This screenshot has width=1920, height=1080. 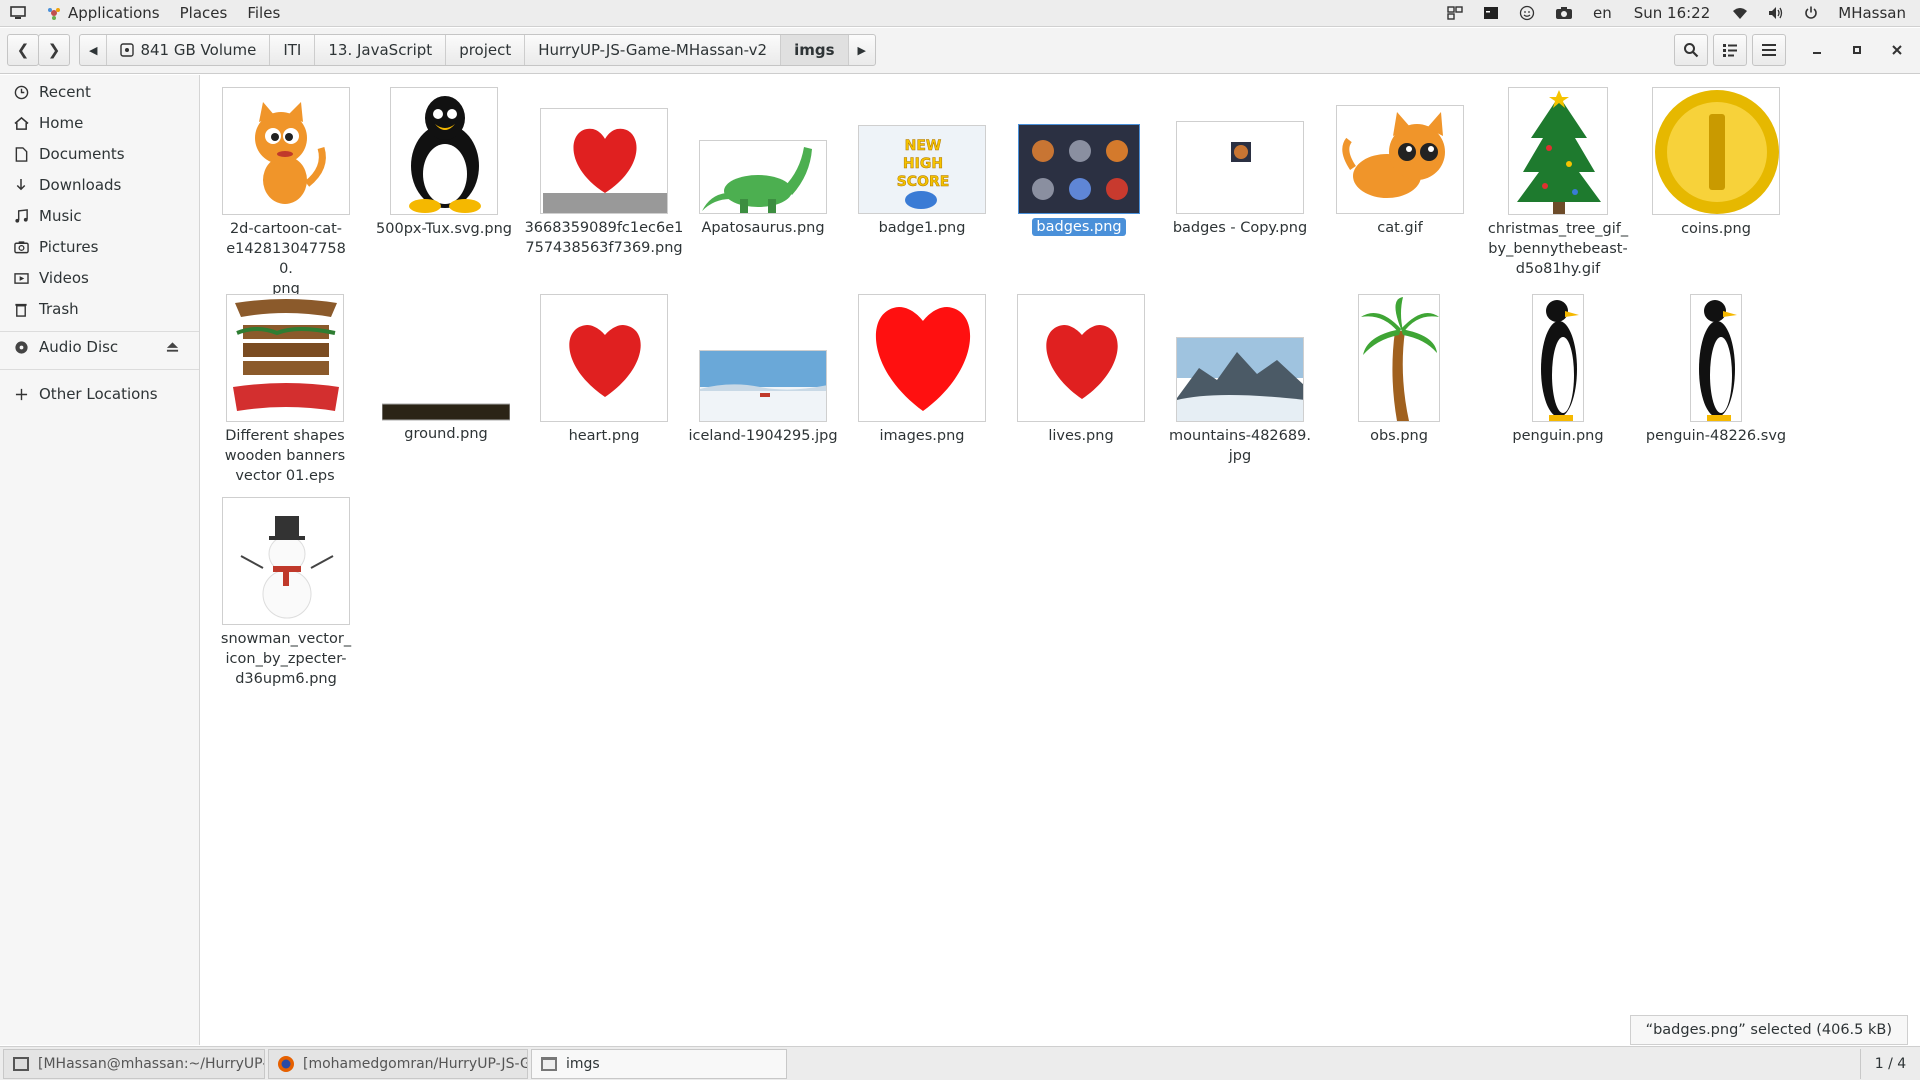 I want to click on path-segment-iti: ITI, so click(x=293, y=50).